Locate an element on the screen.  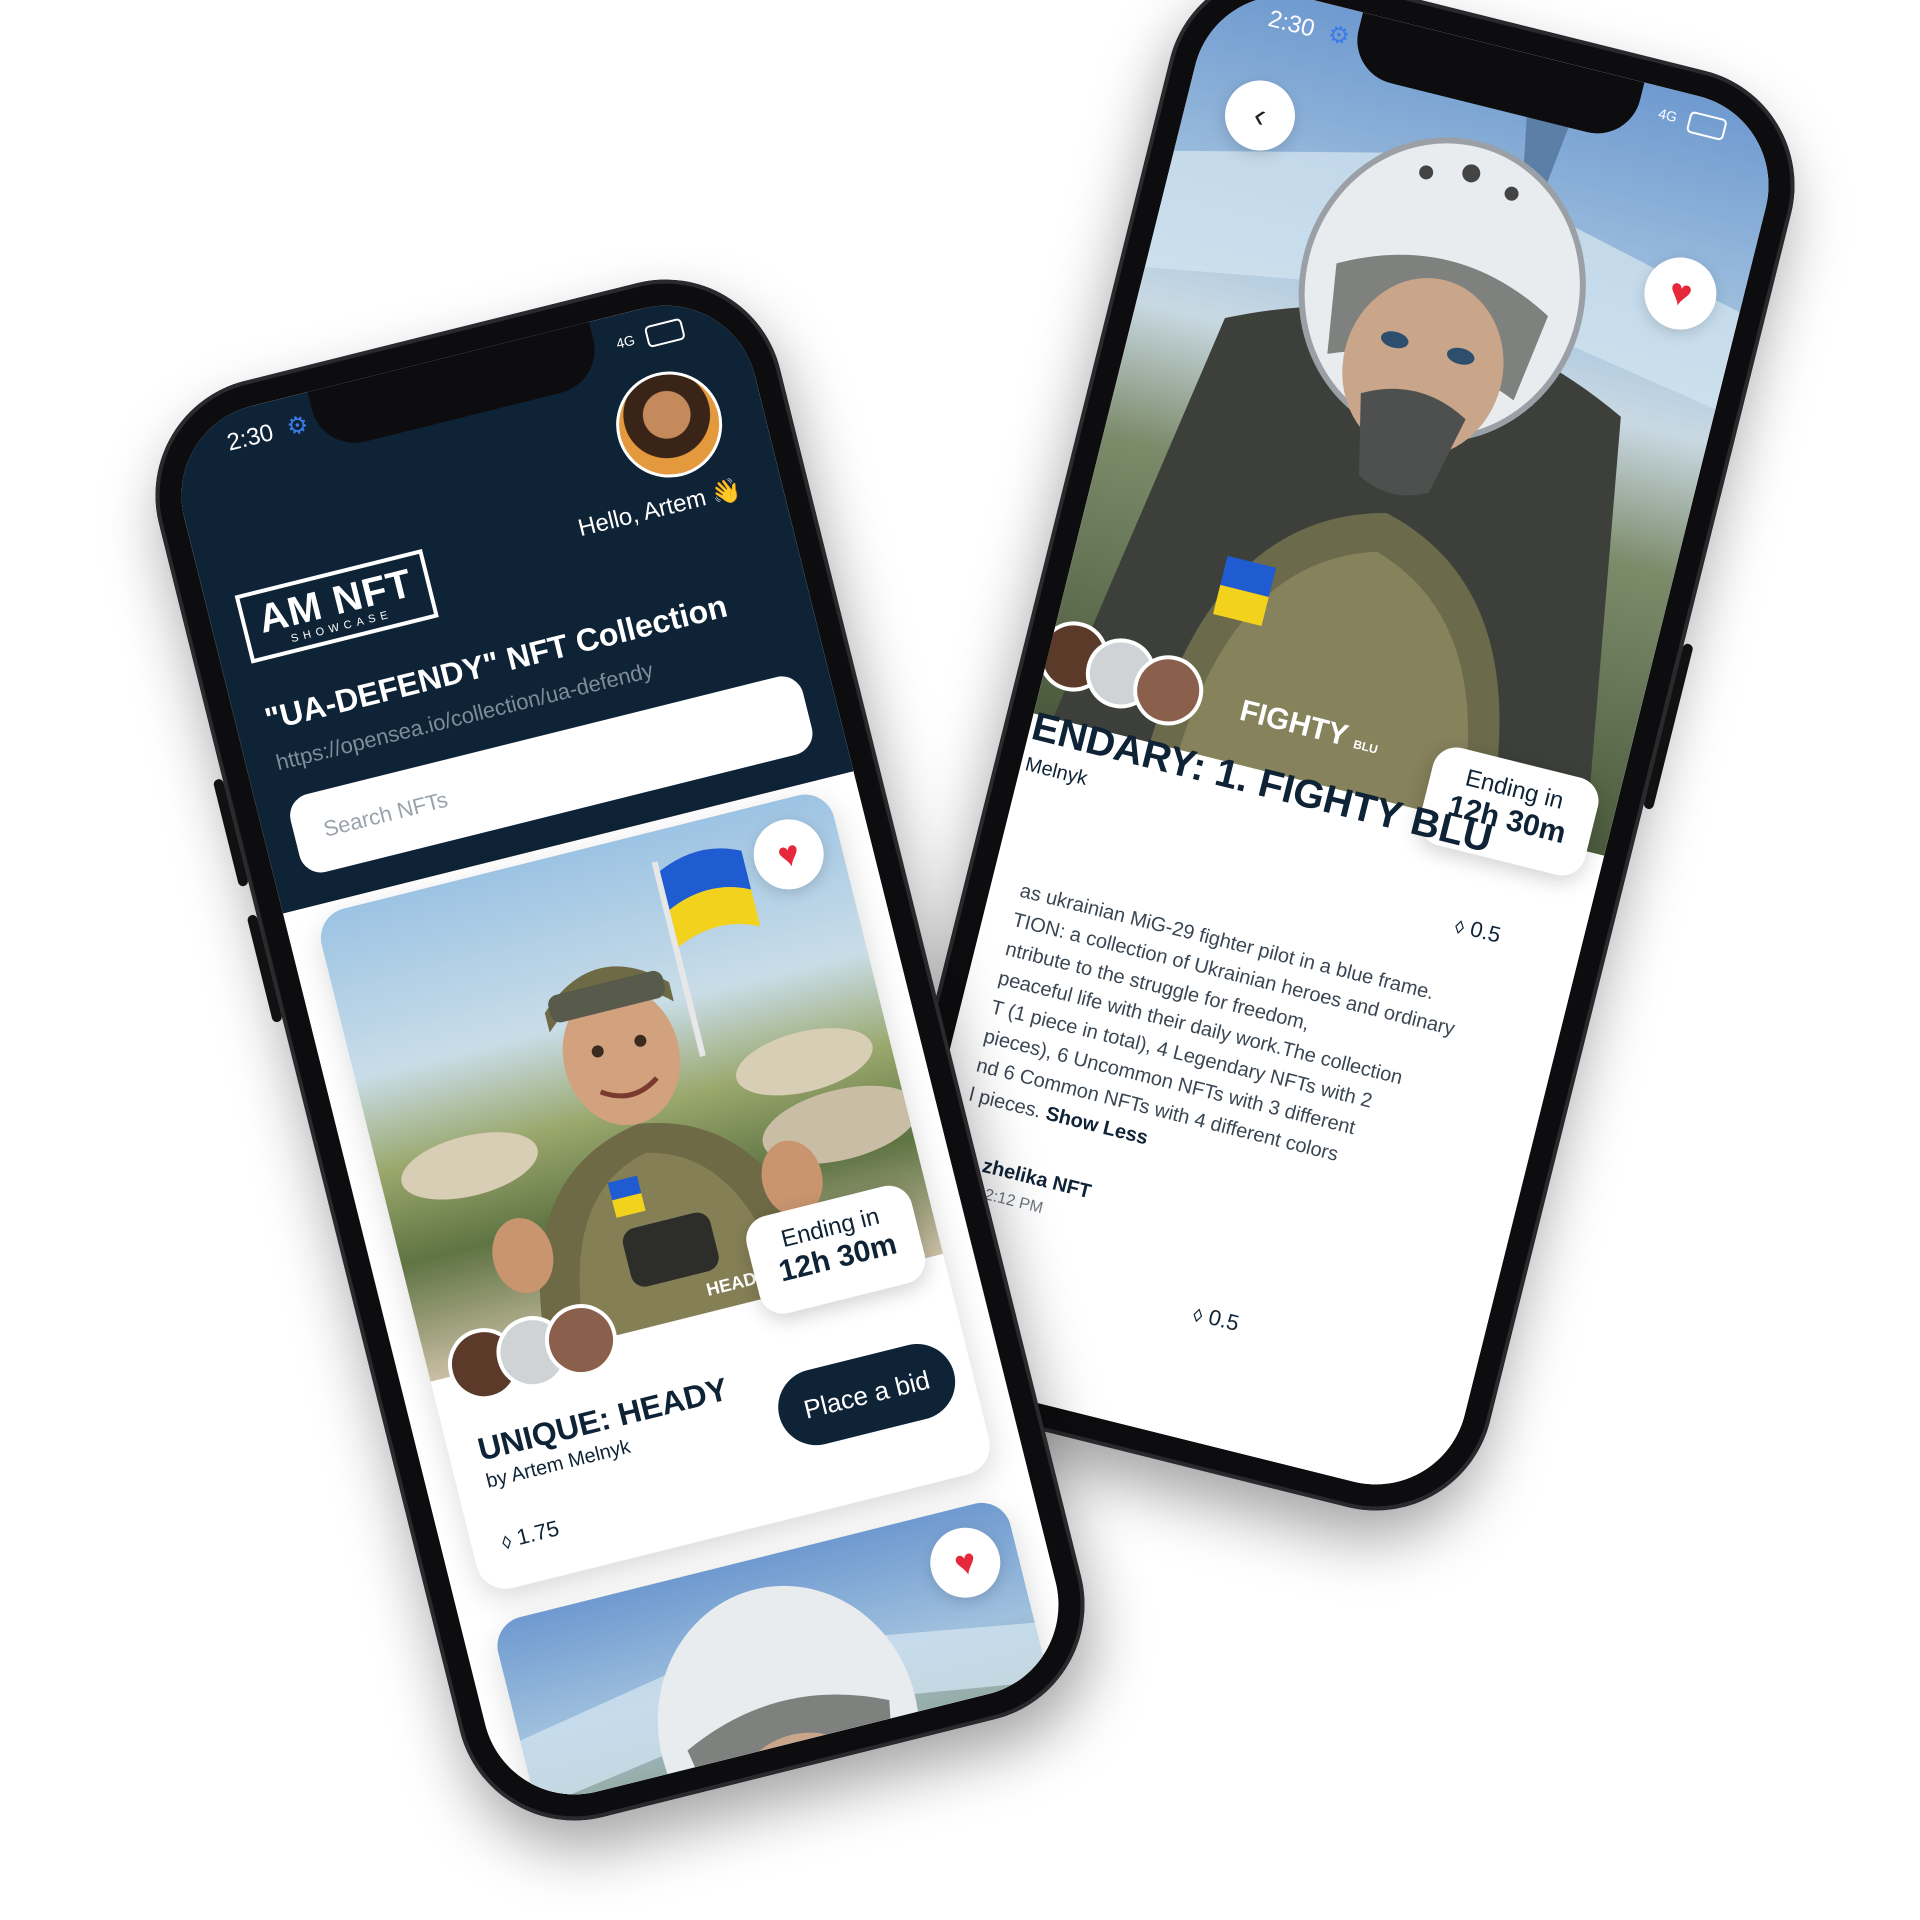
price: ⬨ 1.75 is located at coordinates (530, 1534).